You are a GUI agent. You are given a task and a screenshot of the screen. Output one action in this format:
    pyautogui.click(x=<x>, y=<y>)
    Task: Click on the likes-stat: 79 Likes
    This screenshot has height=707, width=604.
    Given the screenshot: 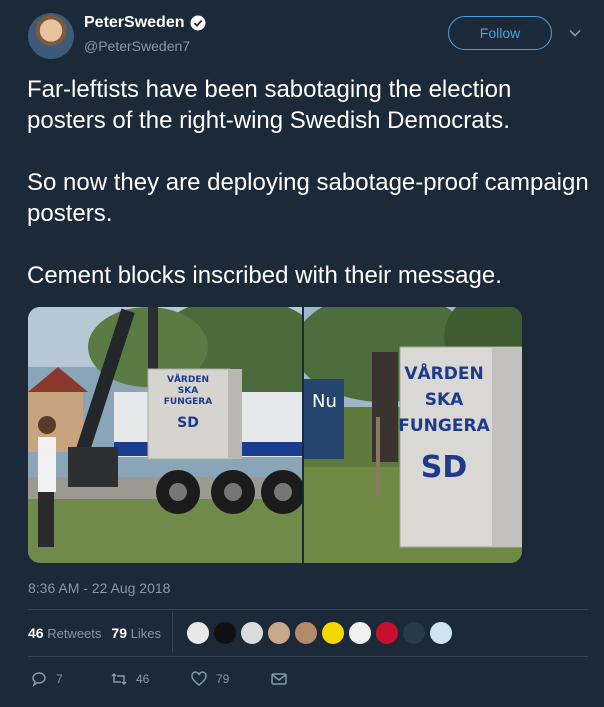 What is the action you would take?
    pyautogui.click(x=136, y=633)
    